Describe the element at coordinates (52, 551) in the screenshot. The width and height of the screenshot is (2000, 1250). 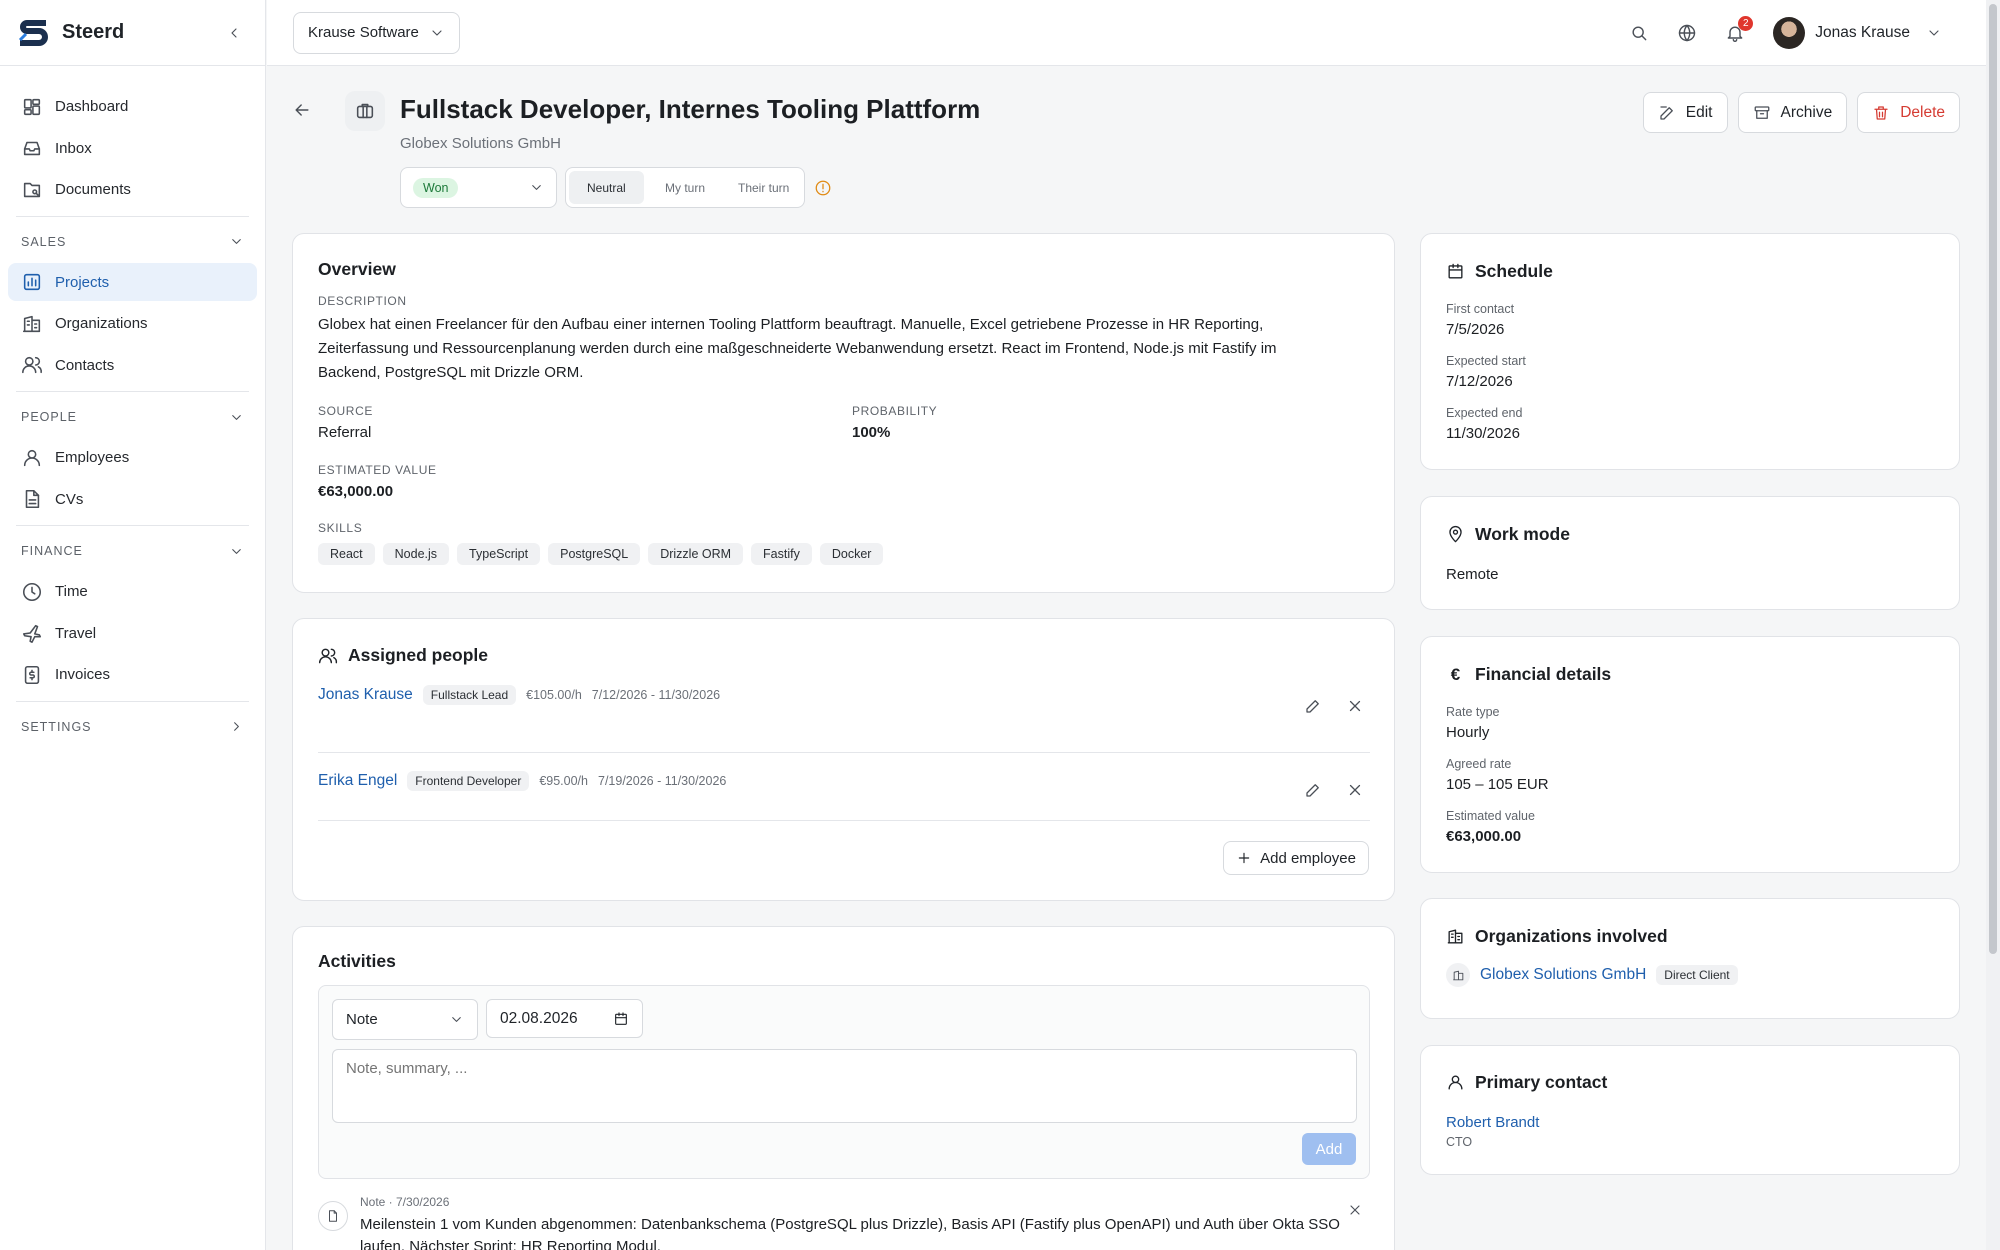
I see `section-label: FINANCE` at that location.